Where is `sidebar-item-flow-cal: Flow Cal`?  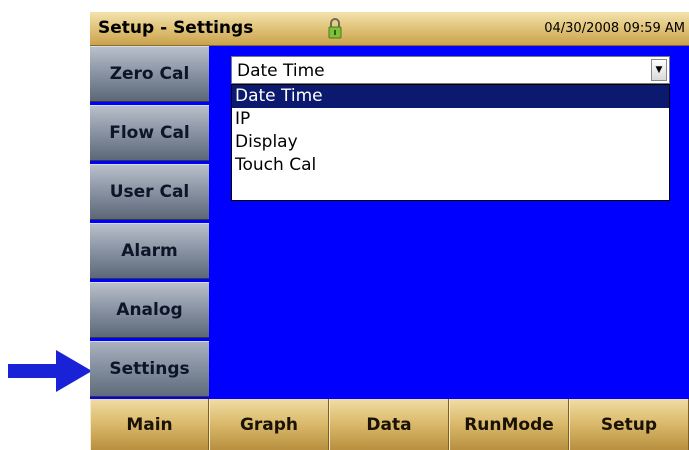
sidebar-item-flow-cal: Flow Cal is located at coordinates (149, 133).